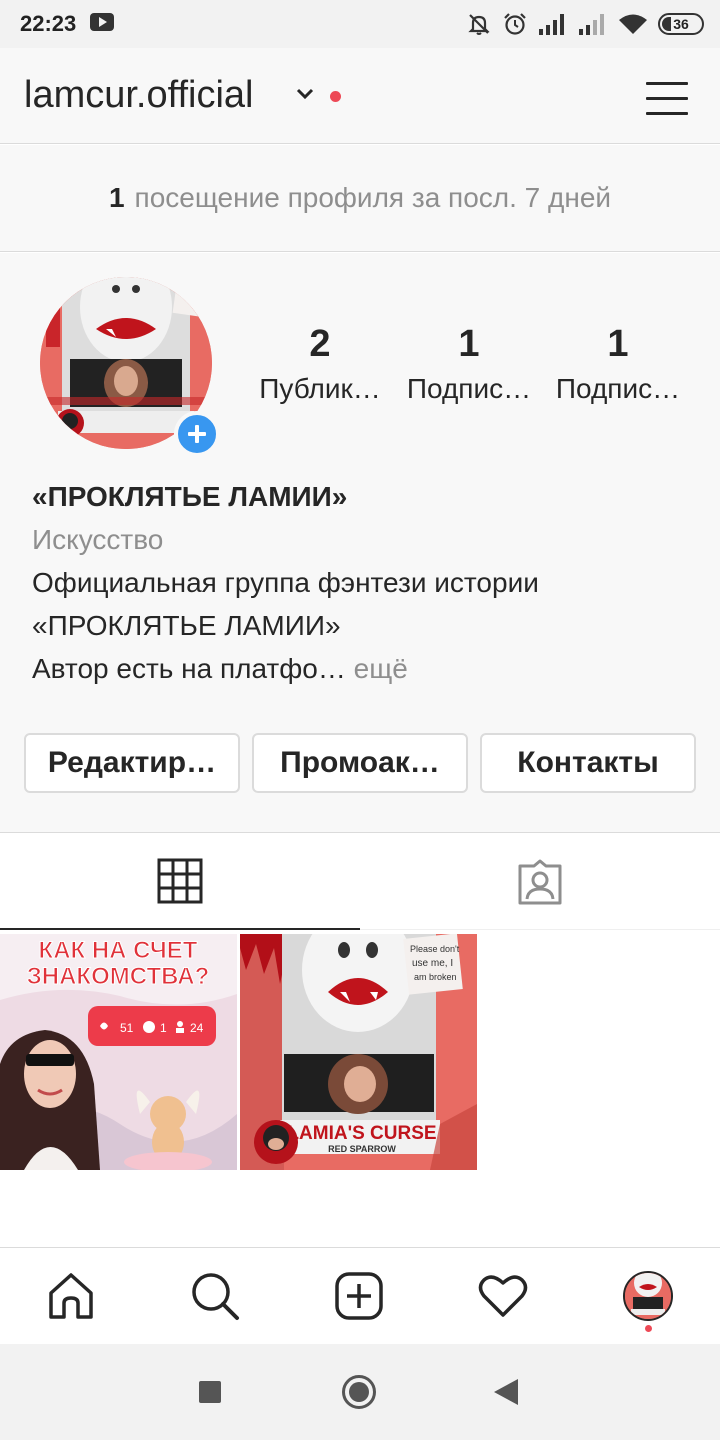  What do you see at coordinates (285, 582) in the screenshot?
I see `bio-line: Официальная группа фэнтези истории` at bounding box center [285, 582].